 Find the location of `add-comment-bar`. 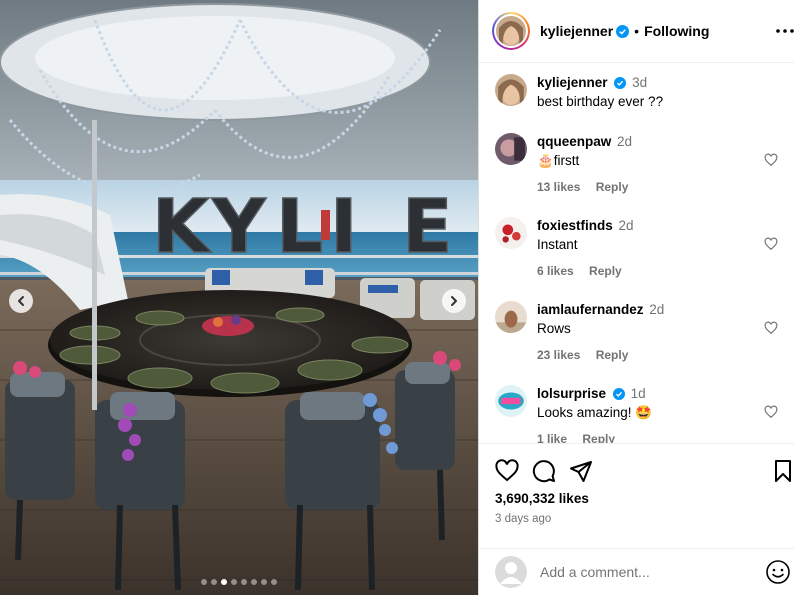

add-comment-bar is located at coordinates (636, 571).